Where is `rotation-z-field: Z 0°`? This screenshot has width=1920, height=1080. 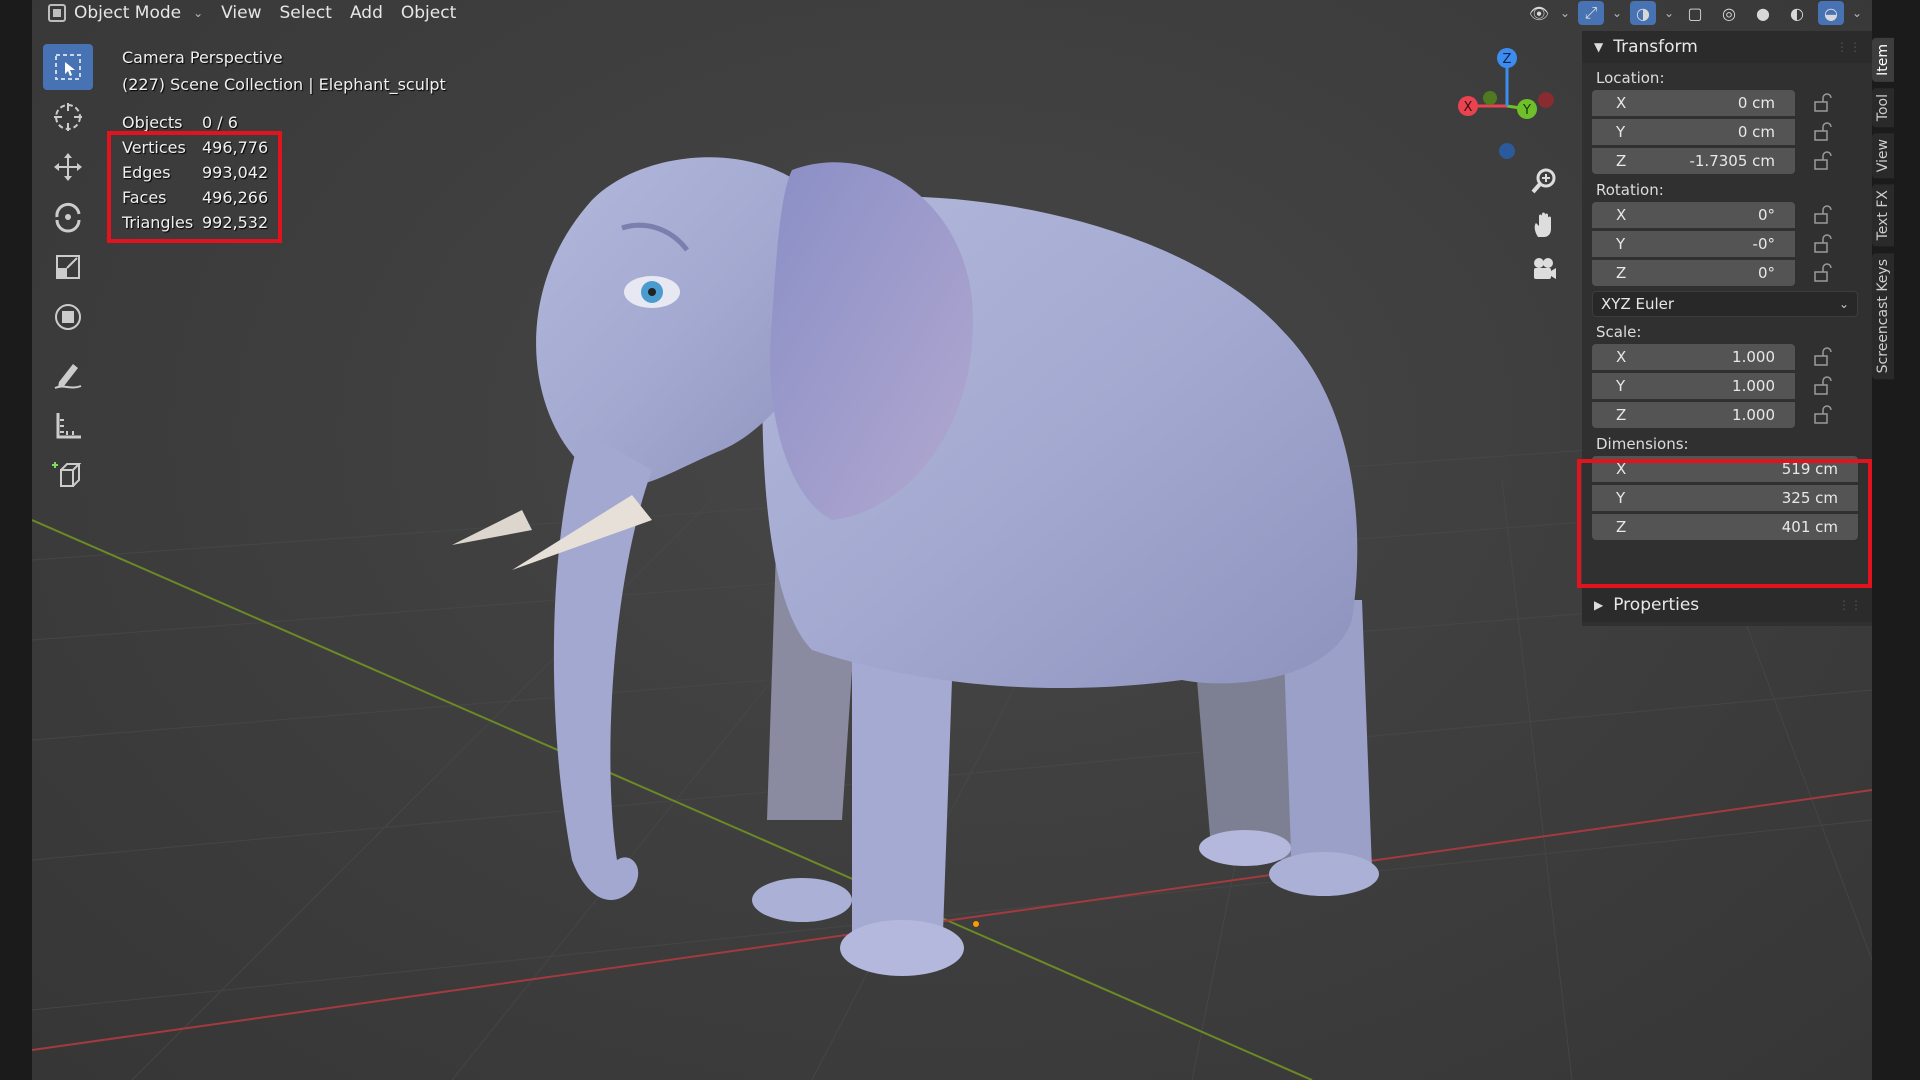 rotation-z-field: Z 0° is located at coordinates (1693, 272).